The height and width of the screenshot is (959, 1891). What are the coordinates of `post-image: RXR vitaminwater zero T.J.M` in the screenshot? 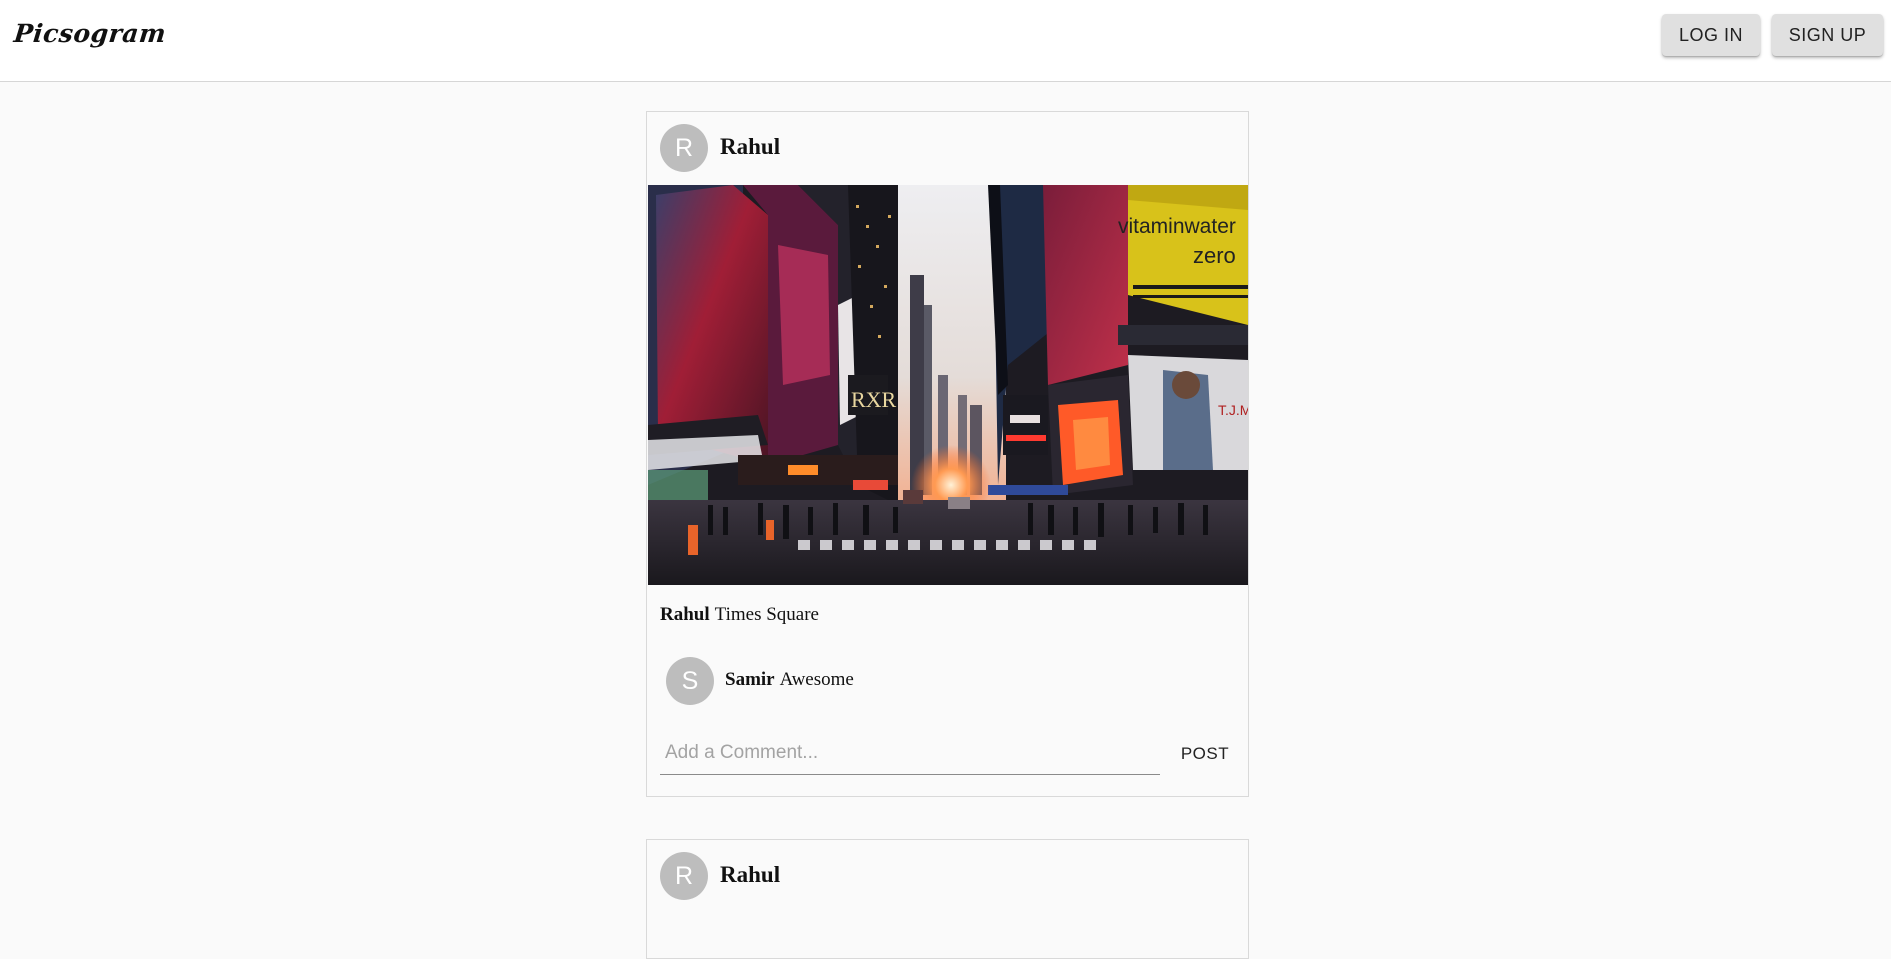 It's located at (948, 385).